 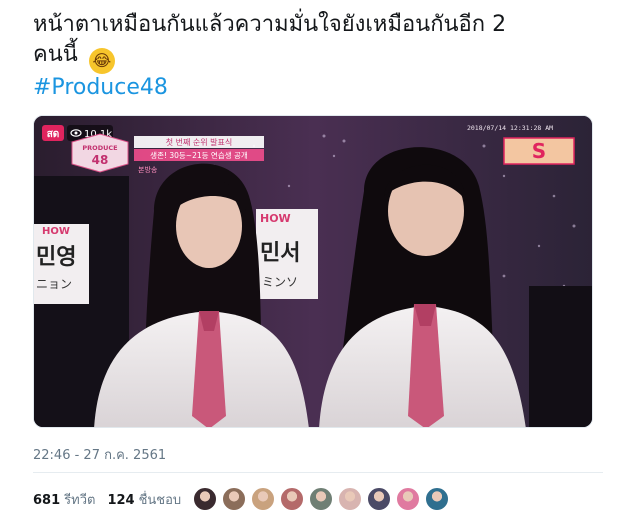 What do you see at coordinates (560, 356) in the screenshot?
I see `chair-right` at bounding box center [560, 356].